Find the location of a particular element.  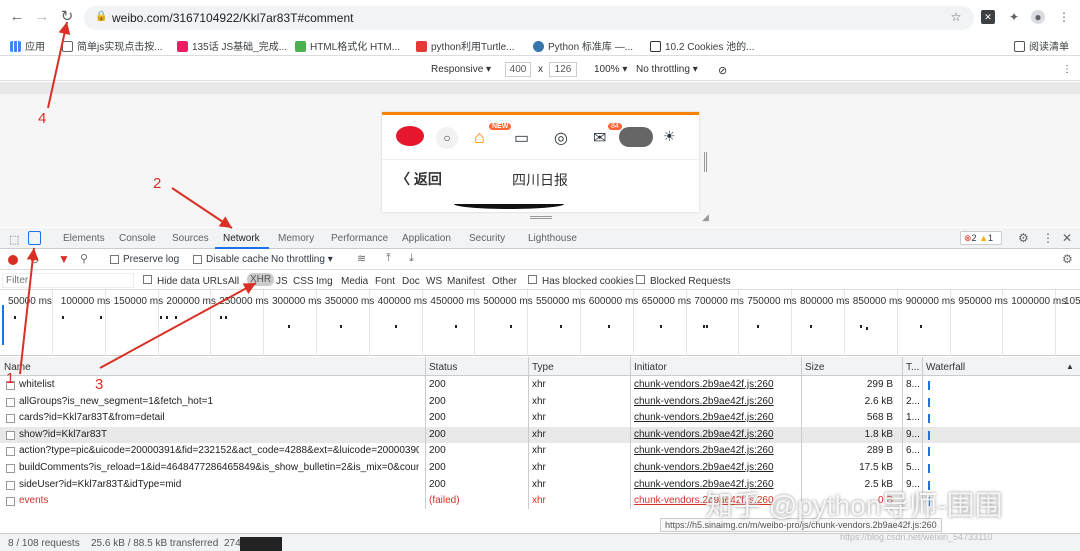

annotation-label: 4 is located at coordinates (42, 118).